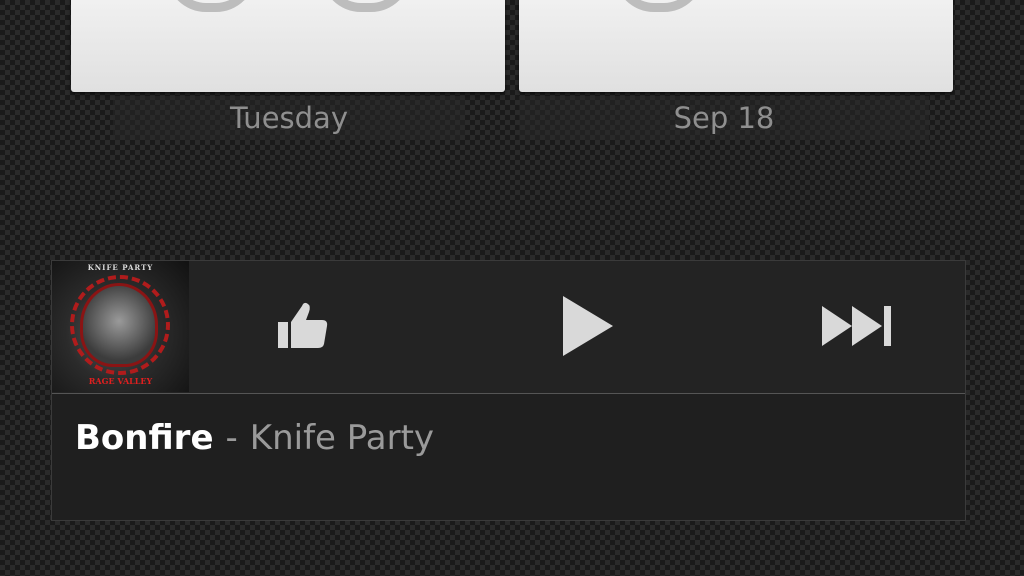 Image resolution: width=1024 pixels, height=576 pixels. Describe the element at coordinates (120, 267) in the screenshot. I see `album-art-top-text: KNIFE PARTY` at that location.